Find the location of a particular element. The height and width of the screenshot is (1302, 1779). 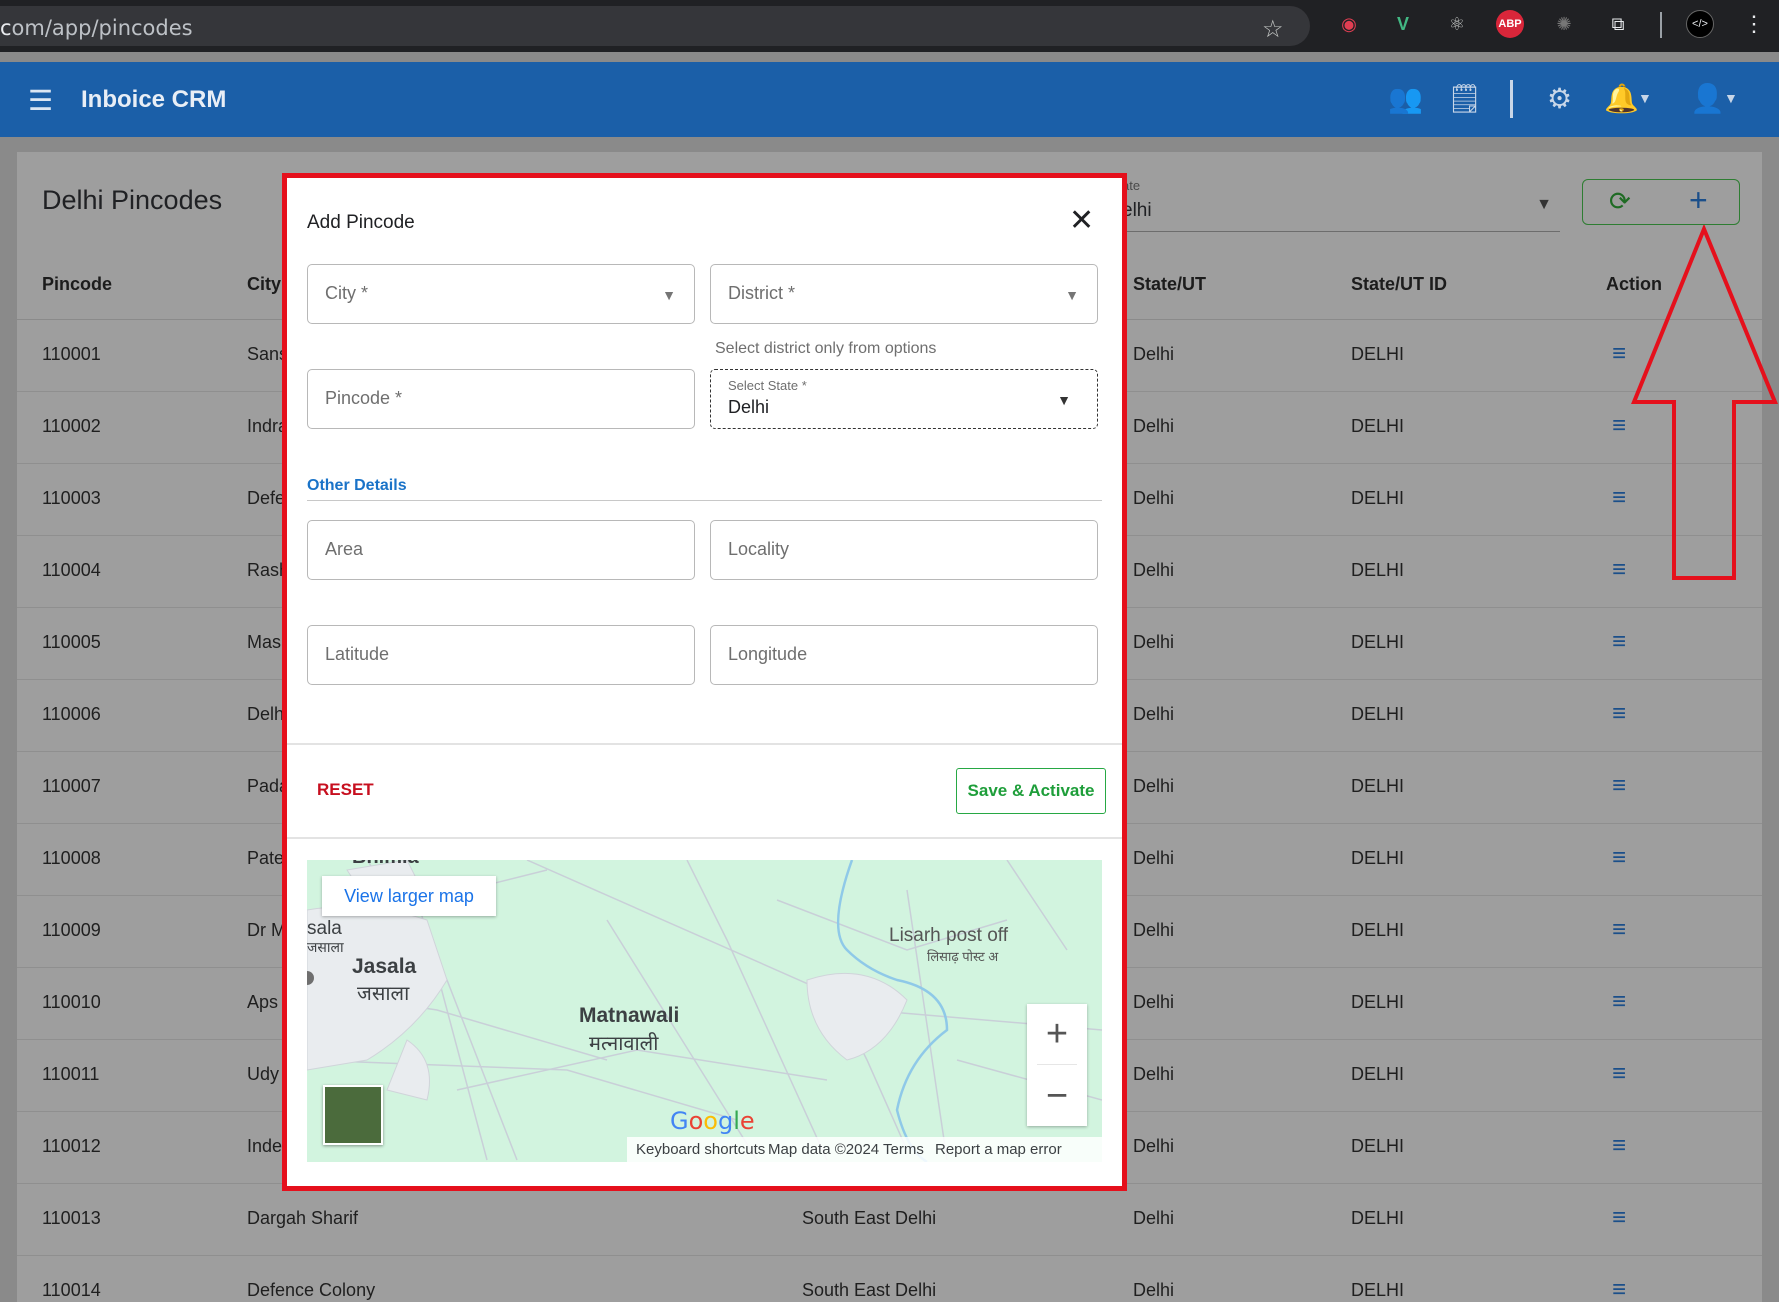

devtools-code-icon: </> is located at coordinates (1700, 24).